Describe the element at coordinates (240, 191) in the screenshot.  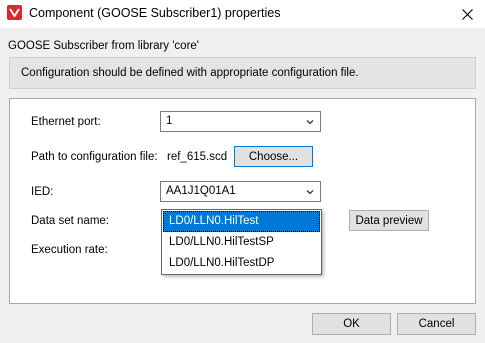
I see `ied-select: AA1J1Q01A1` at that location.